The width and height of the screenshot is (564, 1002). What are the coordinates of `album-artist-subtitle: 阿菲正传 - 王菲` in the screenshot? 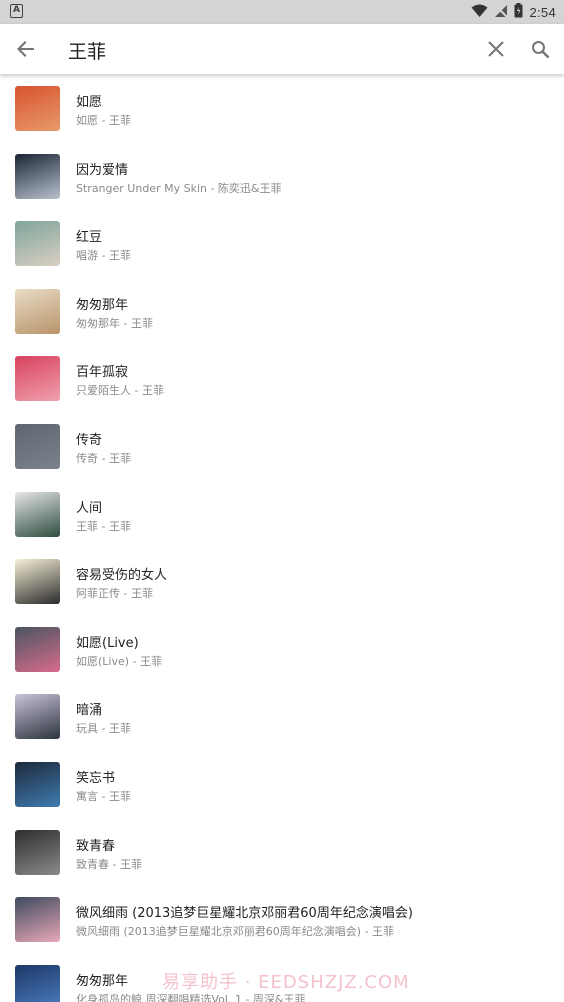 It's located at (114, 594).